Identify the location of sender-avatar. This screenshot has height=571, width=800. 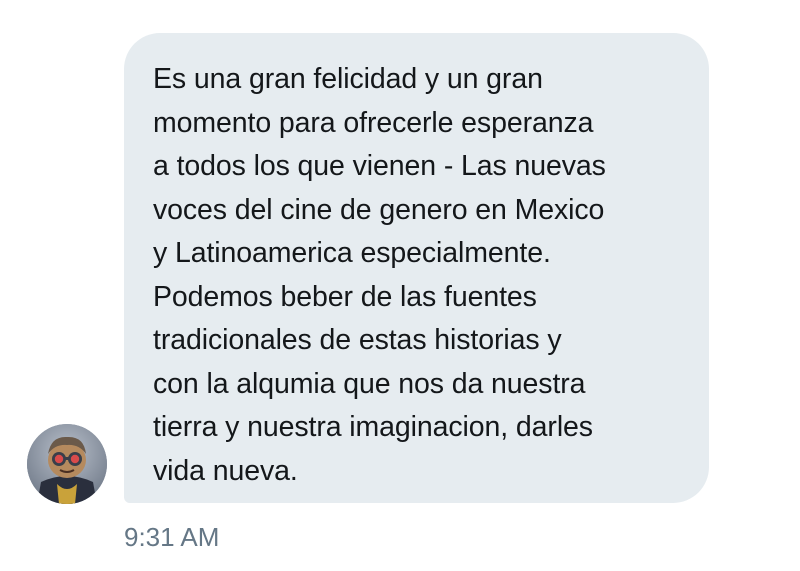
(67, 464).